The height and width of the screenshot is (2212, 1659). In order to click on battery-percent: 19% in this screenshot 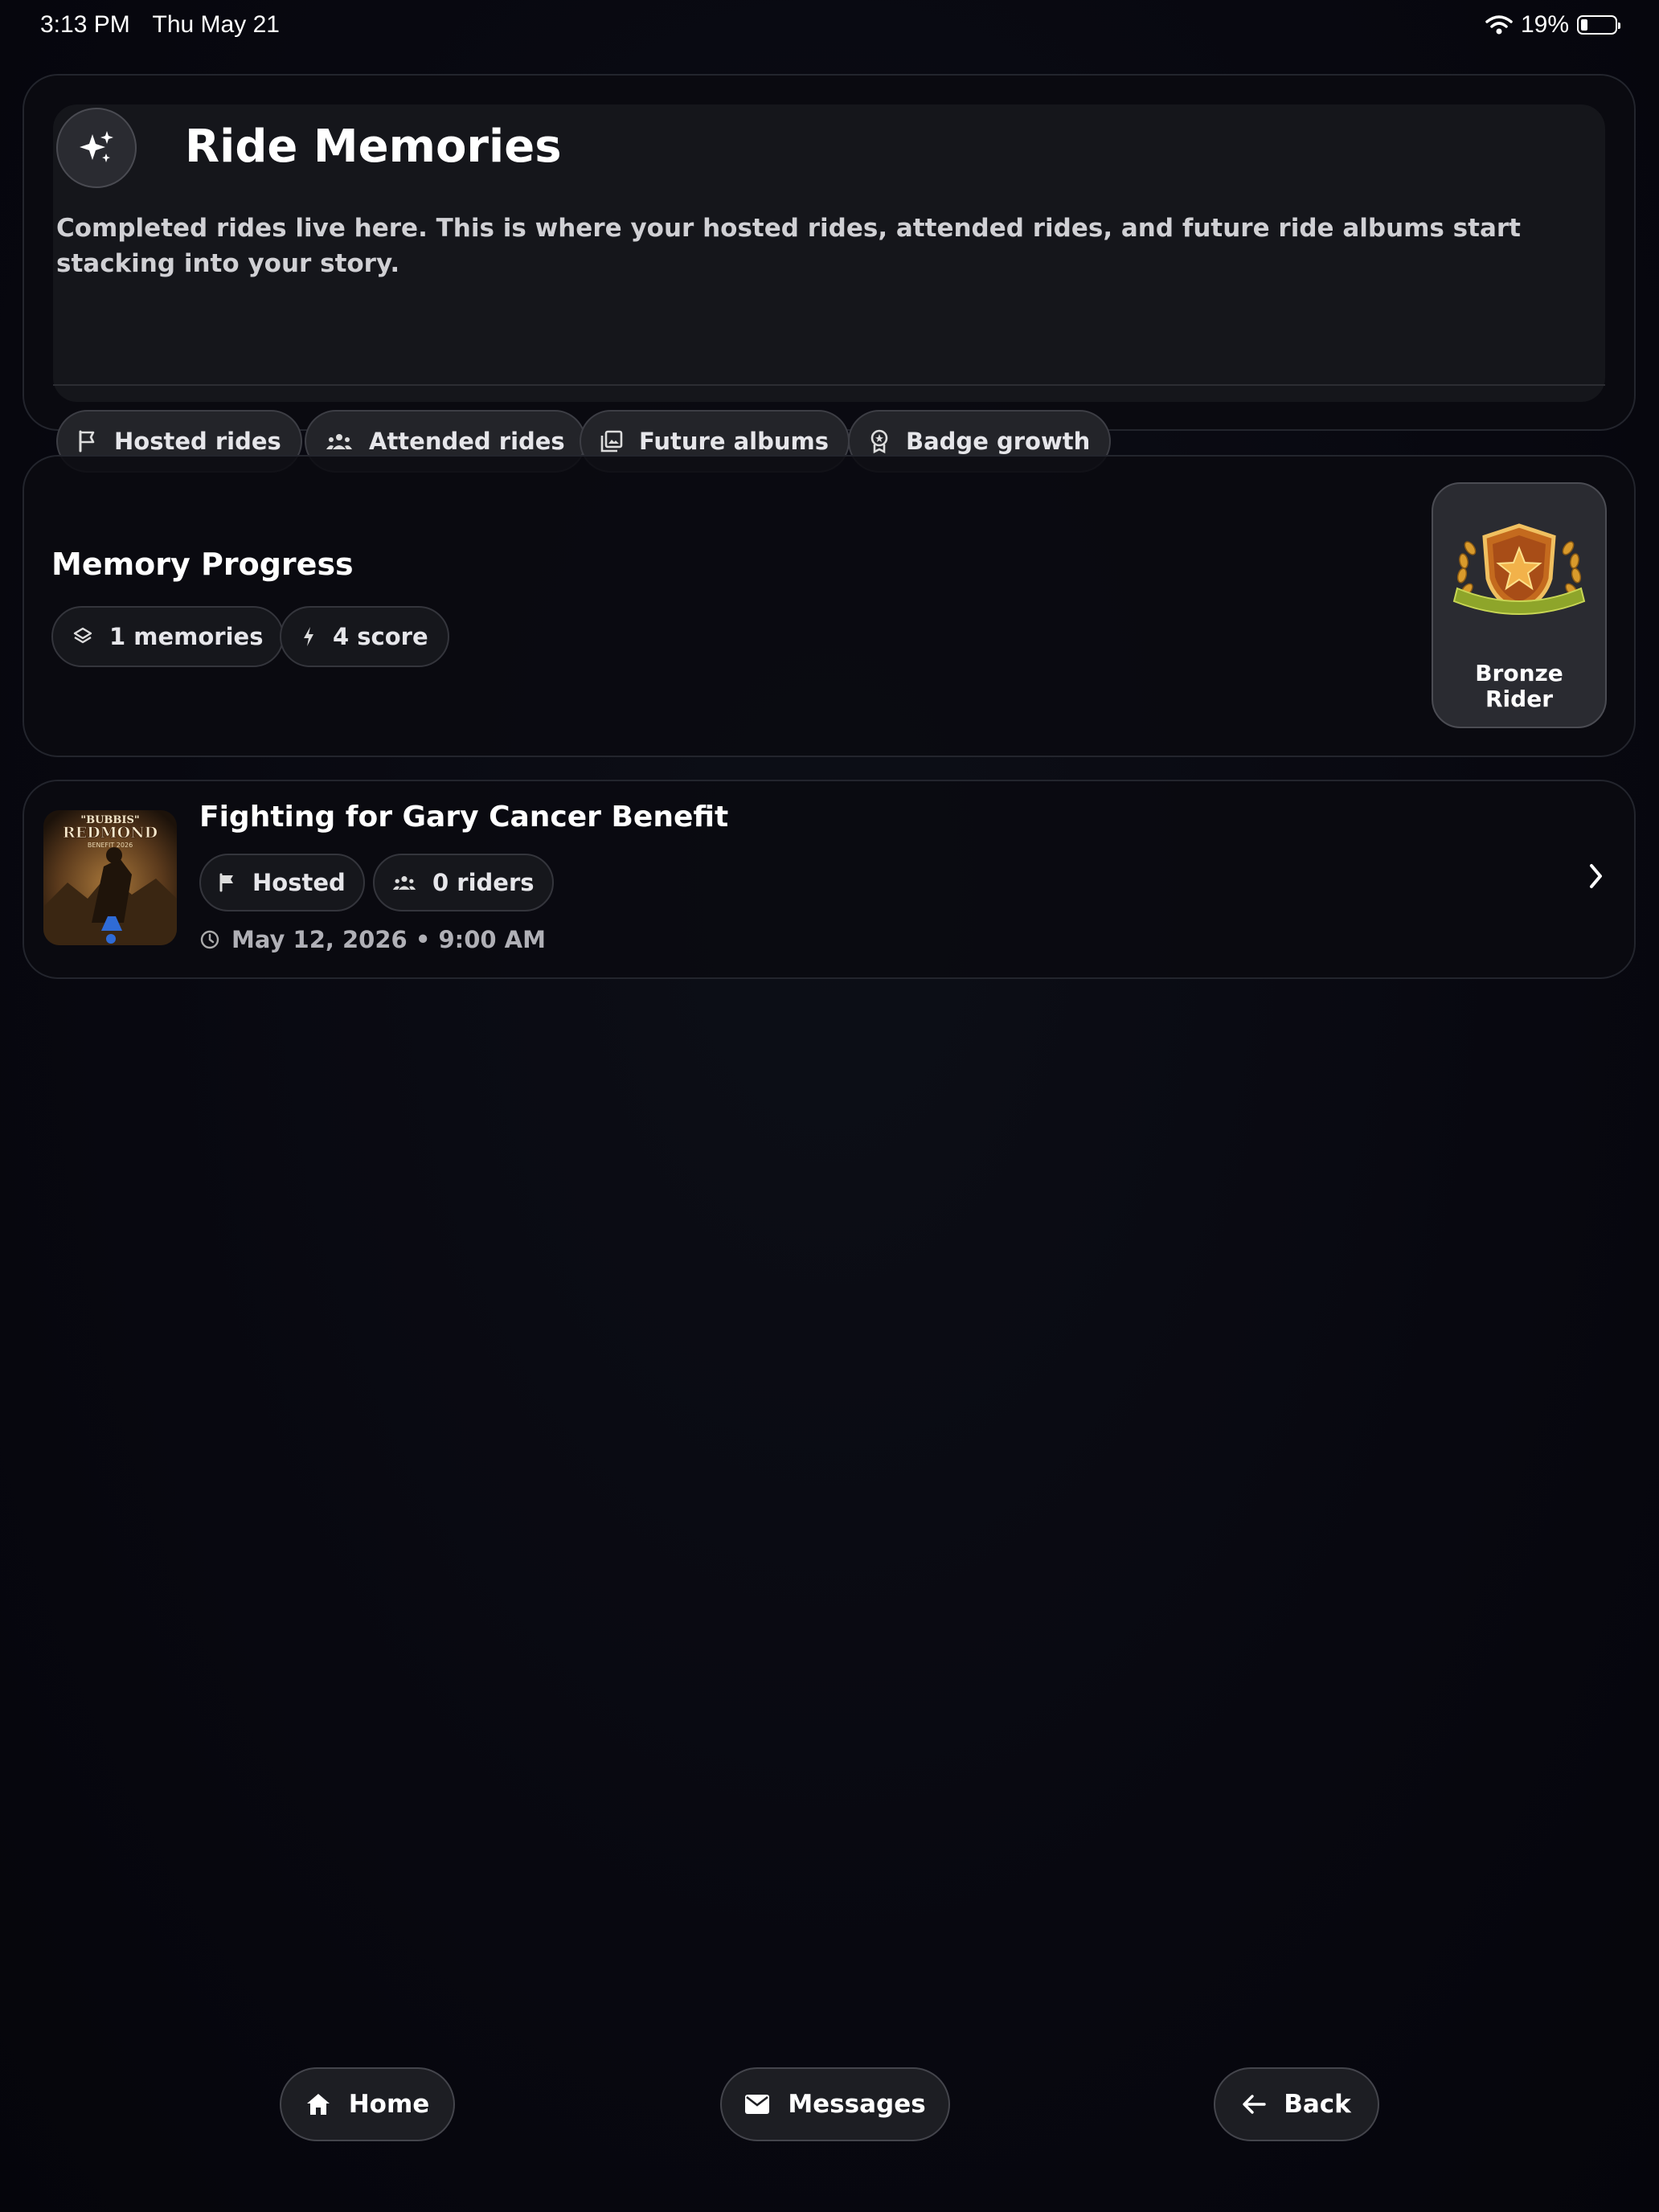, I will do `click(1544, 24)`.